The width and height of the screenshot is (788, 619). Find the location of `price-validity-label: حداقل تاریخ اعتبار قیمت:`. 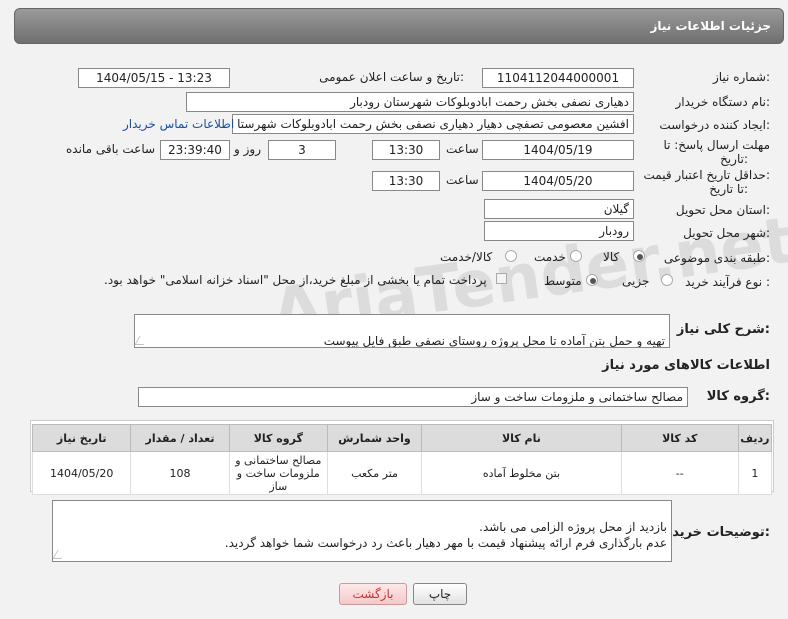

price-validity-label: حداقل تاریخ اعتبار قیمت: is located at coordinates (706, 175).